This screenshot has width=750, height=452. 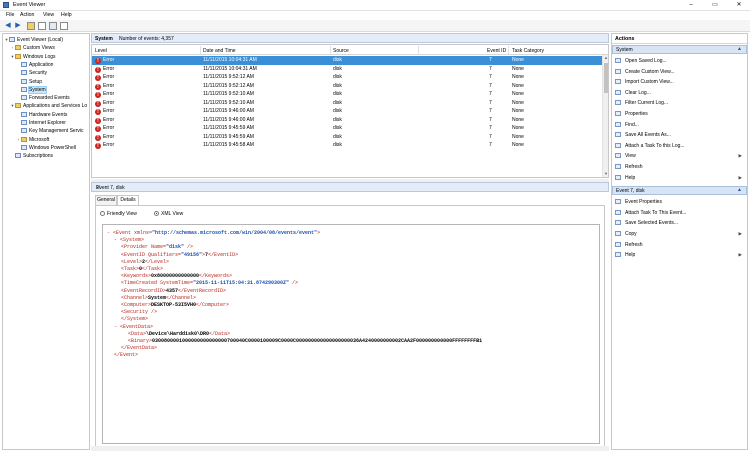 I want to click on tree-item-applications-and-services-lo: ▾ Applications and Services Lo, so click(x=48, y=106).